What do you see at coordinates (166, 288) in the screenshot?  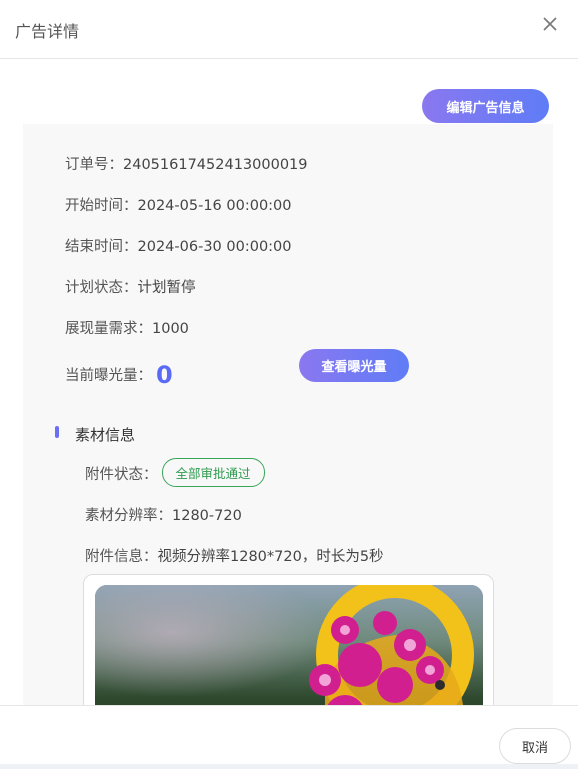 I see `plan-status-value: 计划暂停` at bounding box center [166, 288].